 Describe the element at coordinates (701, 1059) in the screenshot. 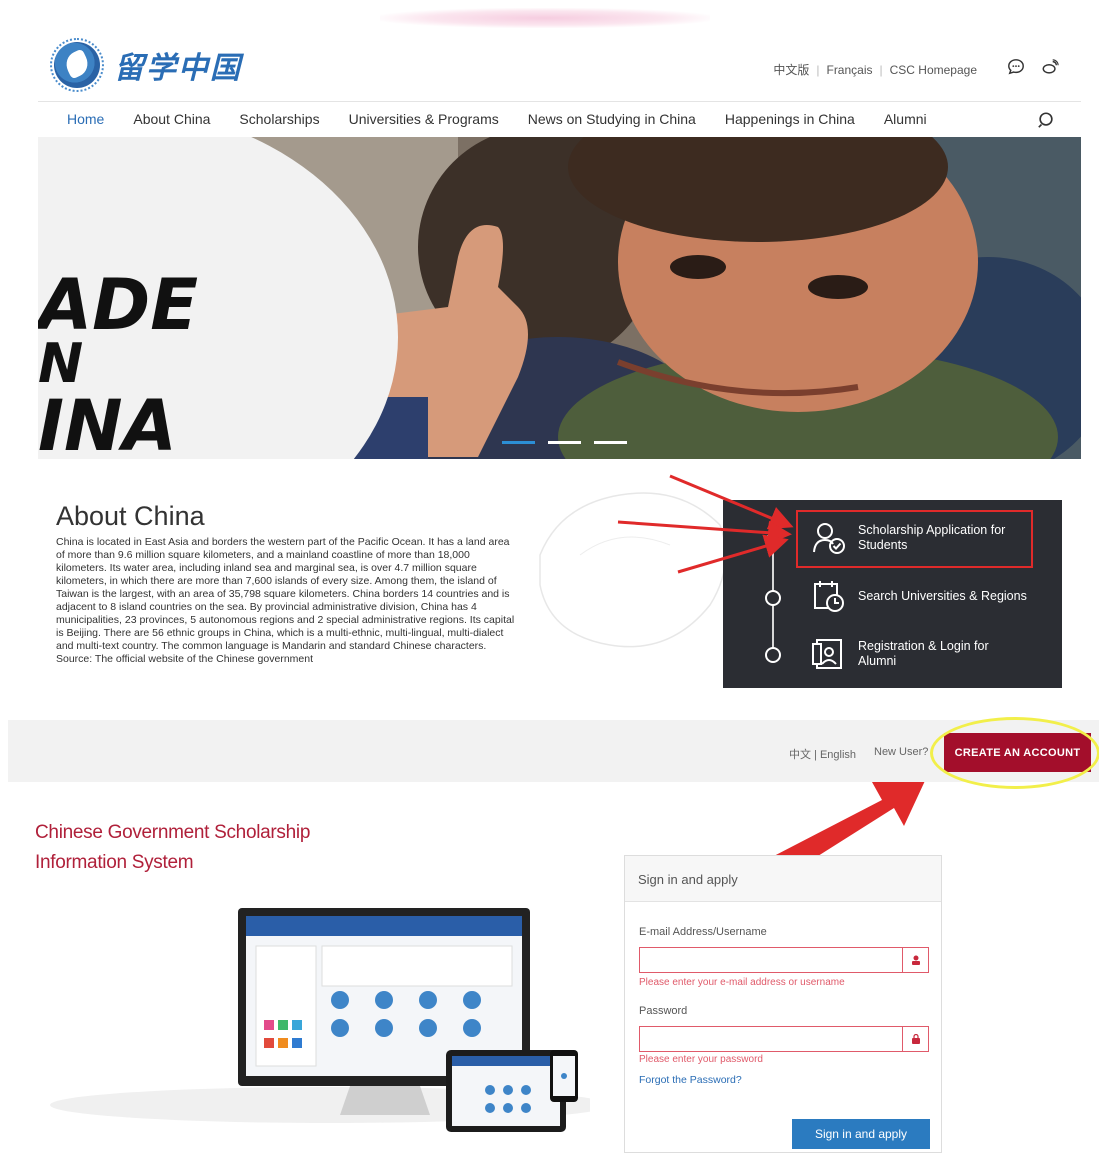

I see `password-error: Please enter your password` at that location.